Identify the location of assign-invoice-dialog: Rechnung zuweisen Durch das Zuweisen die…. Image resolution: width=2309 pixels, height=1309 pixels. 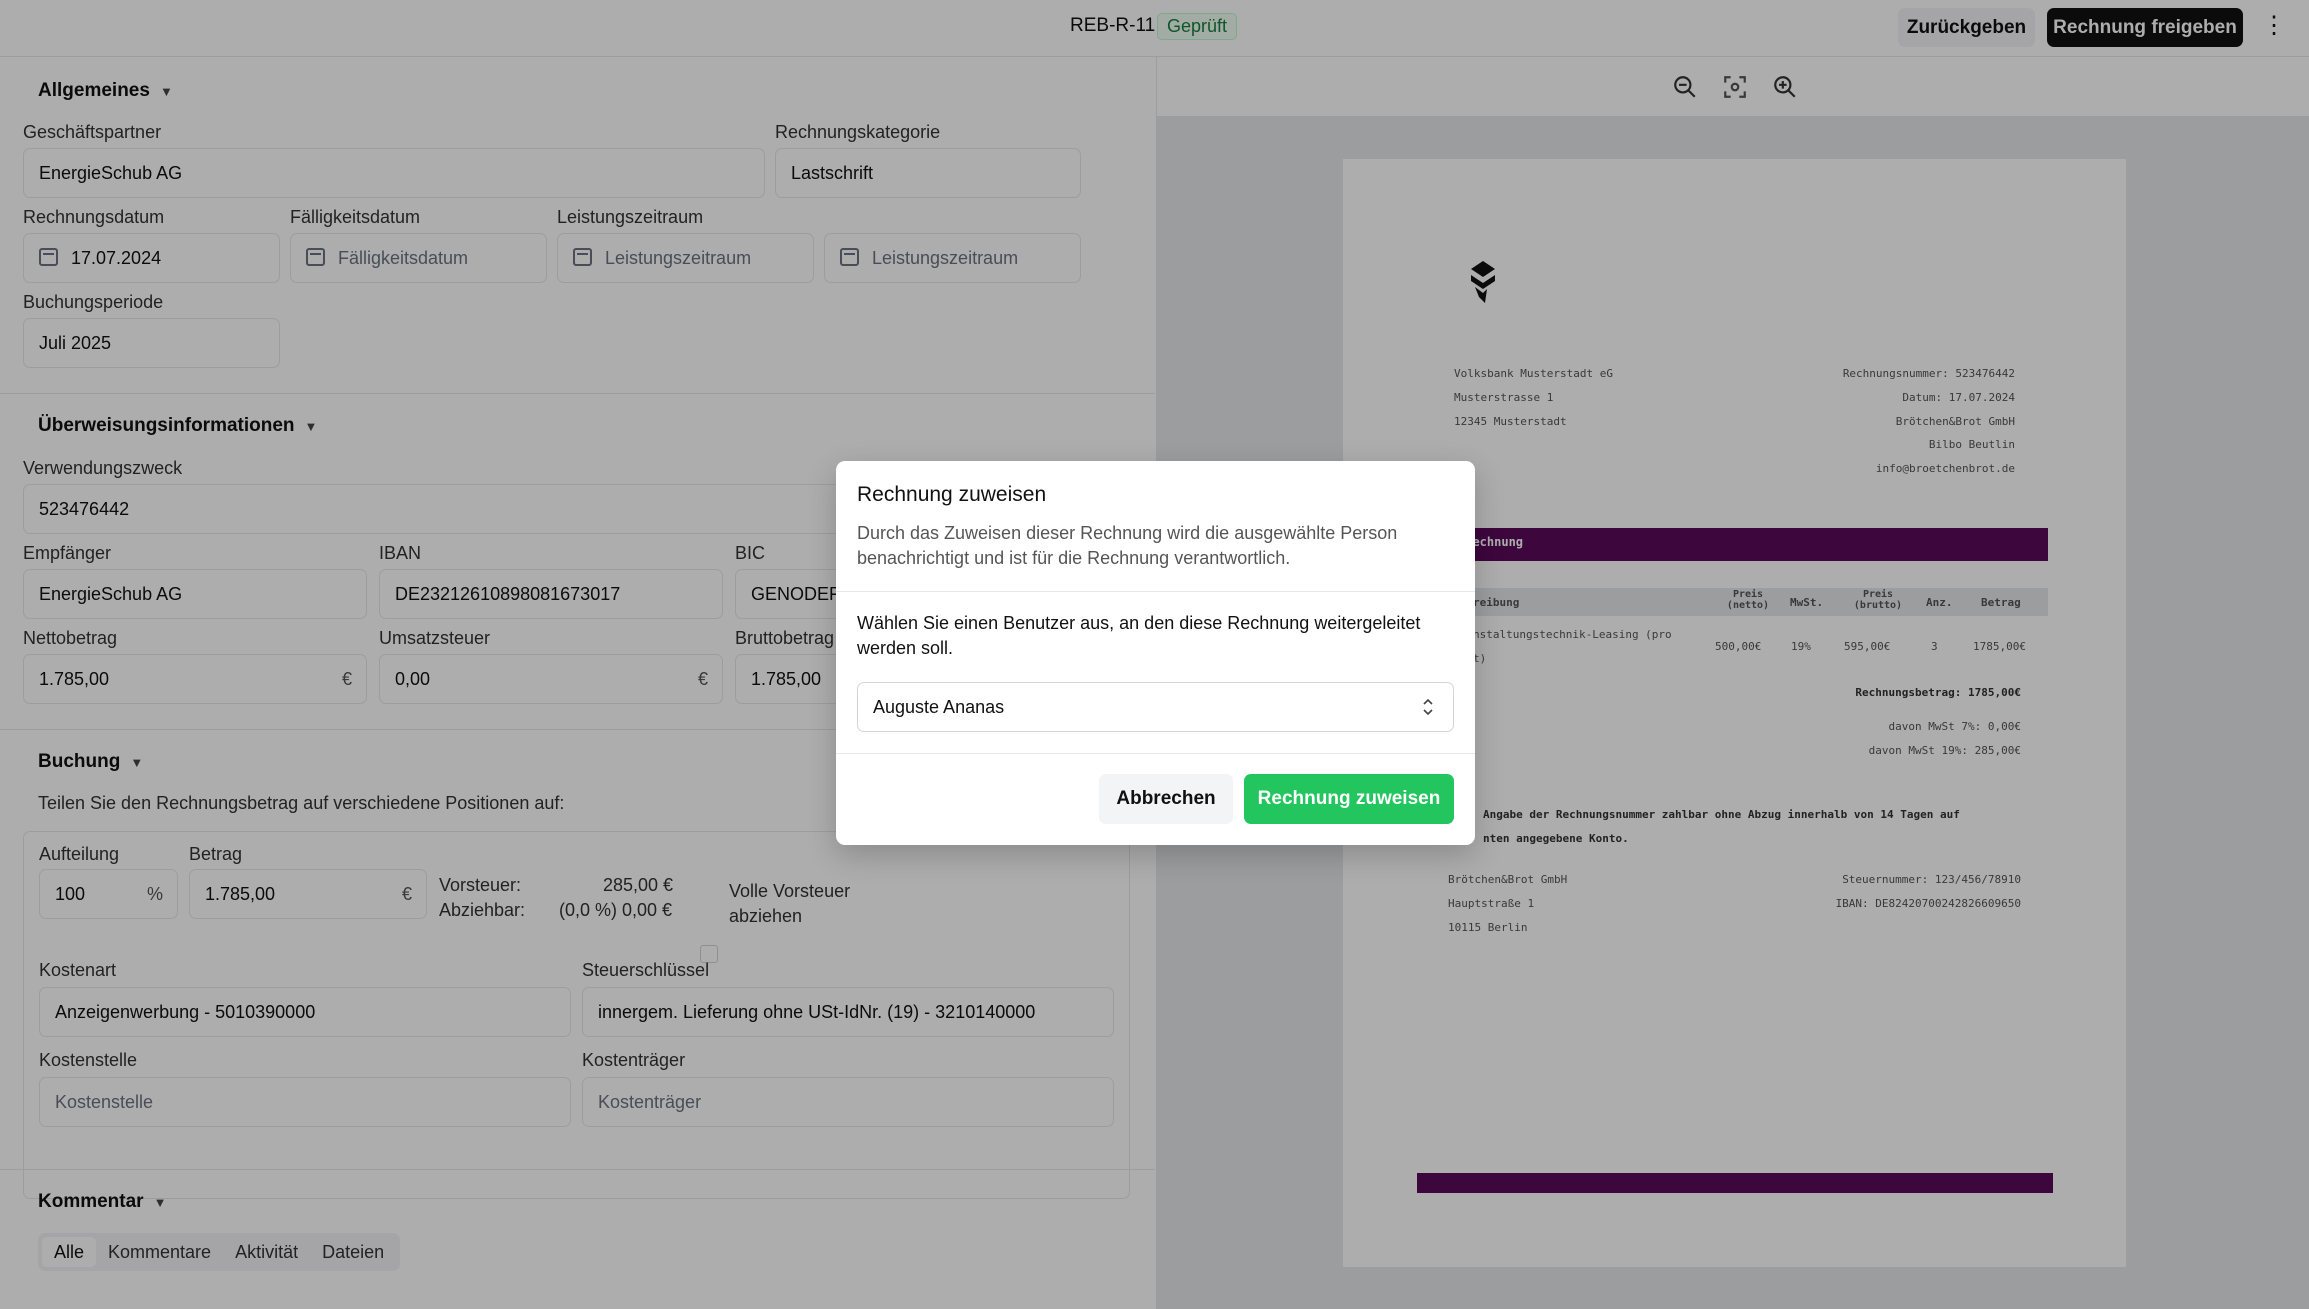
(1155, 653).